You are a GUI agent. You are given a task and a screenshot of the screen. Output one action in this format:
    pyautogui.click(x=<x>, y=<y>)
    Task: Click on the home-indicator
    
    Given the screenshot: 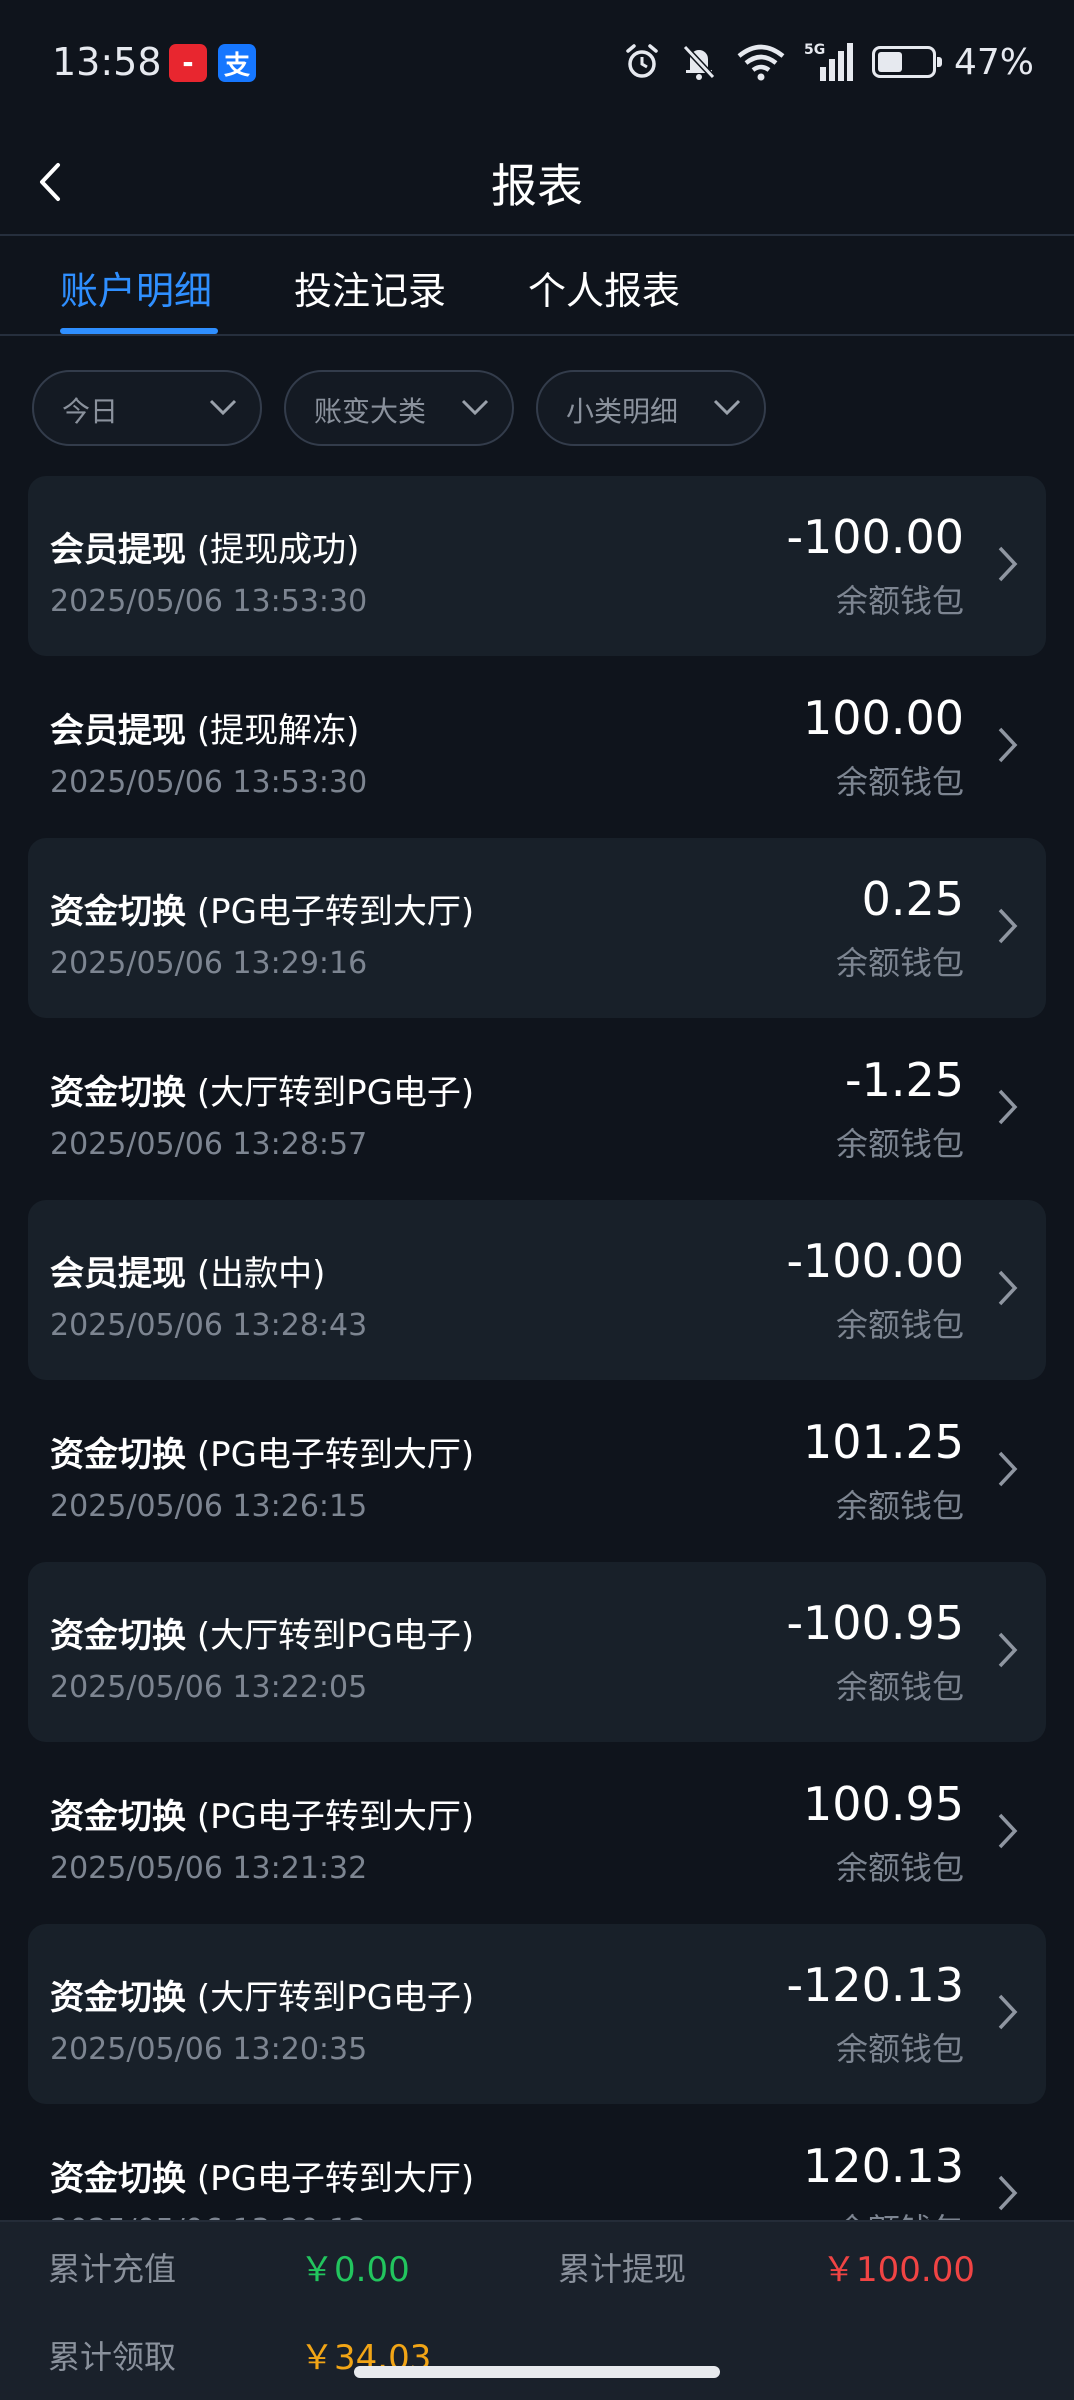 What is the action you would take?
    pyautogui.click(x=537, y=2372)
    